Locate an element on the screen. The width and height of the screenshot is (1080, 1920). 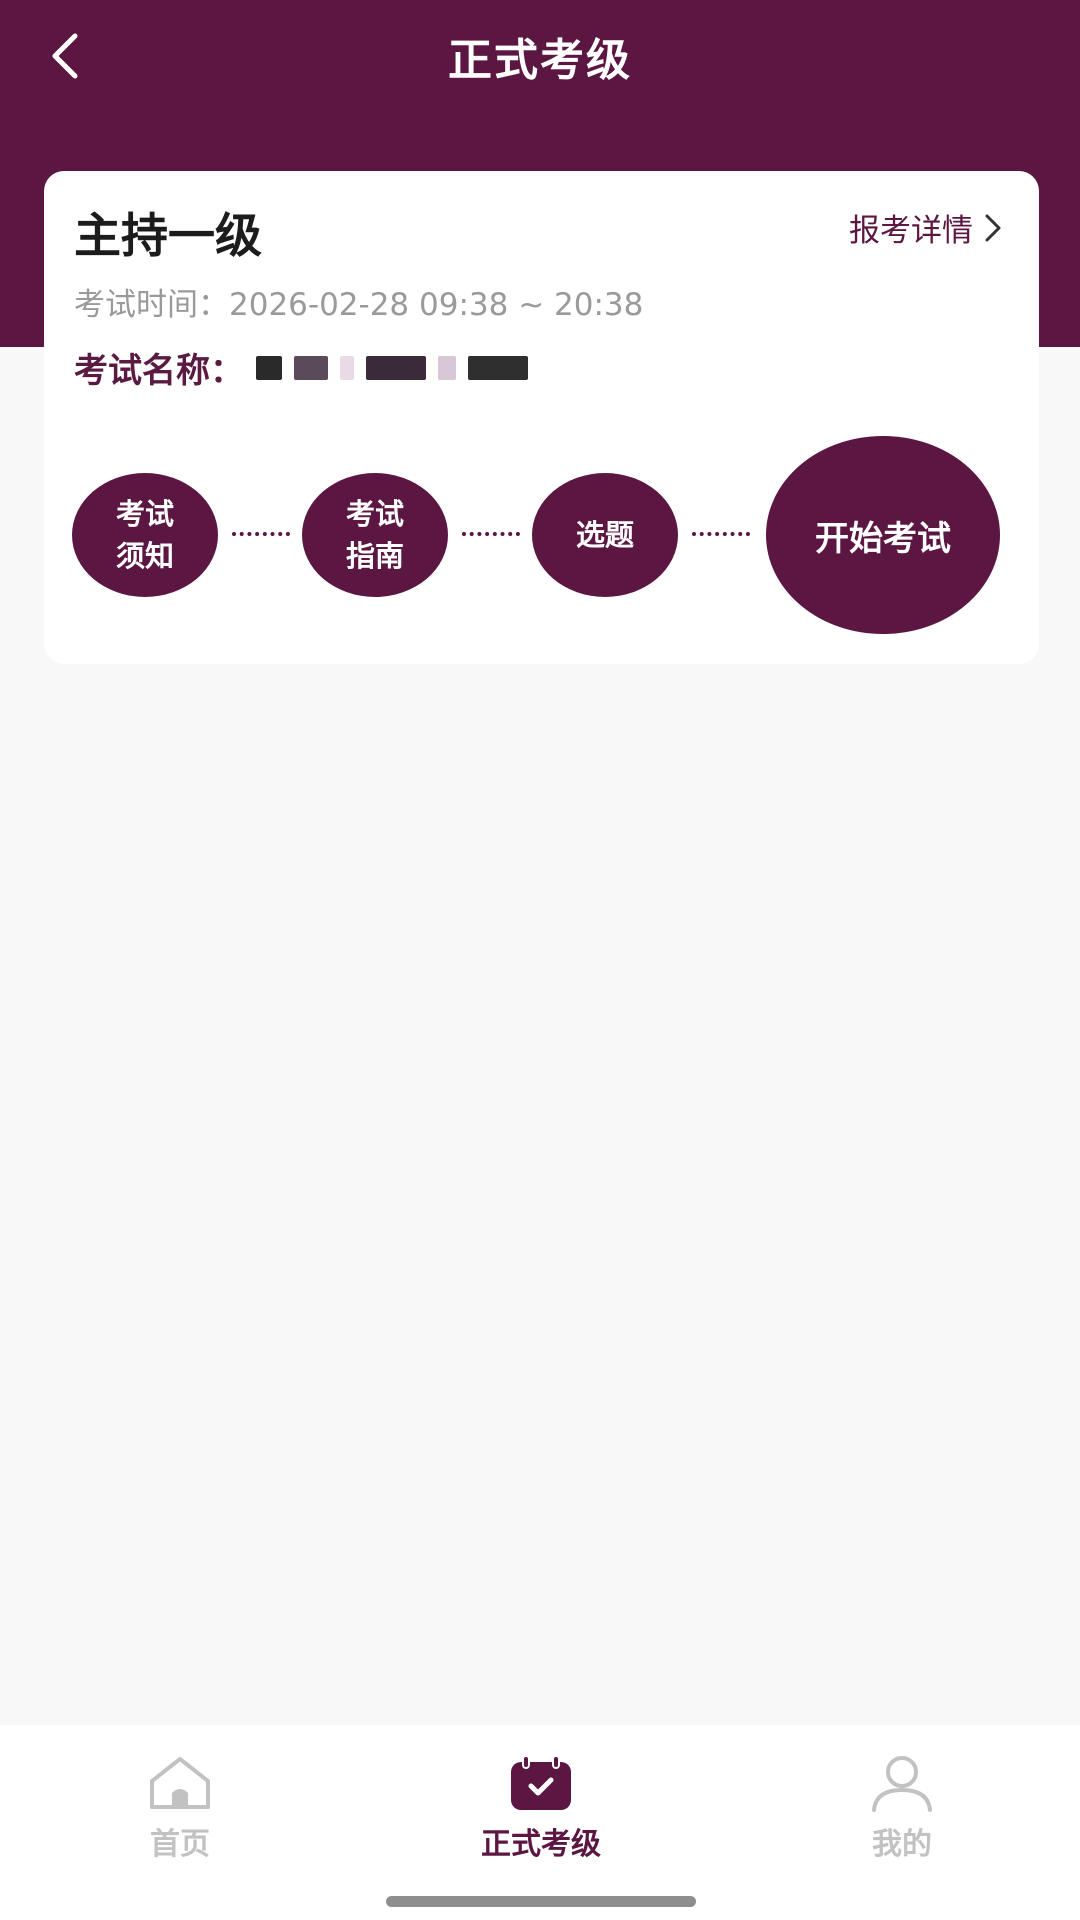
page-title: 正式考级 is located at coordinates (540, 60).